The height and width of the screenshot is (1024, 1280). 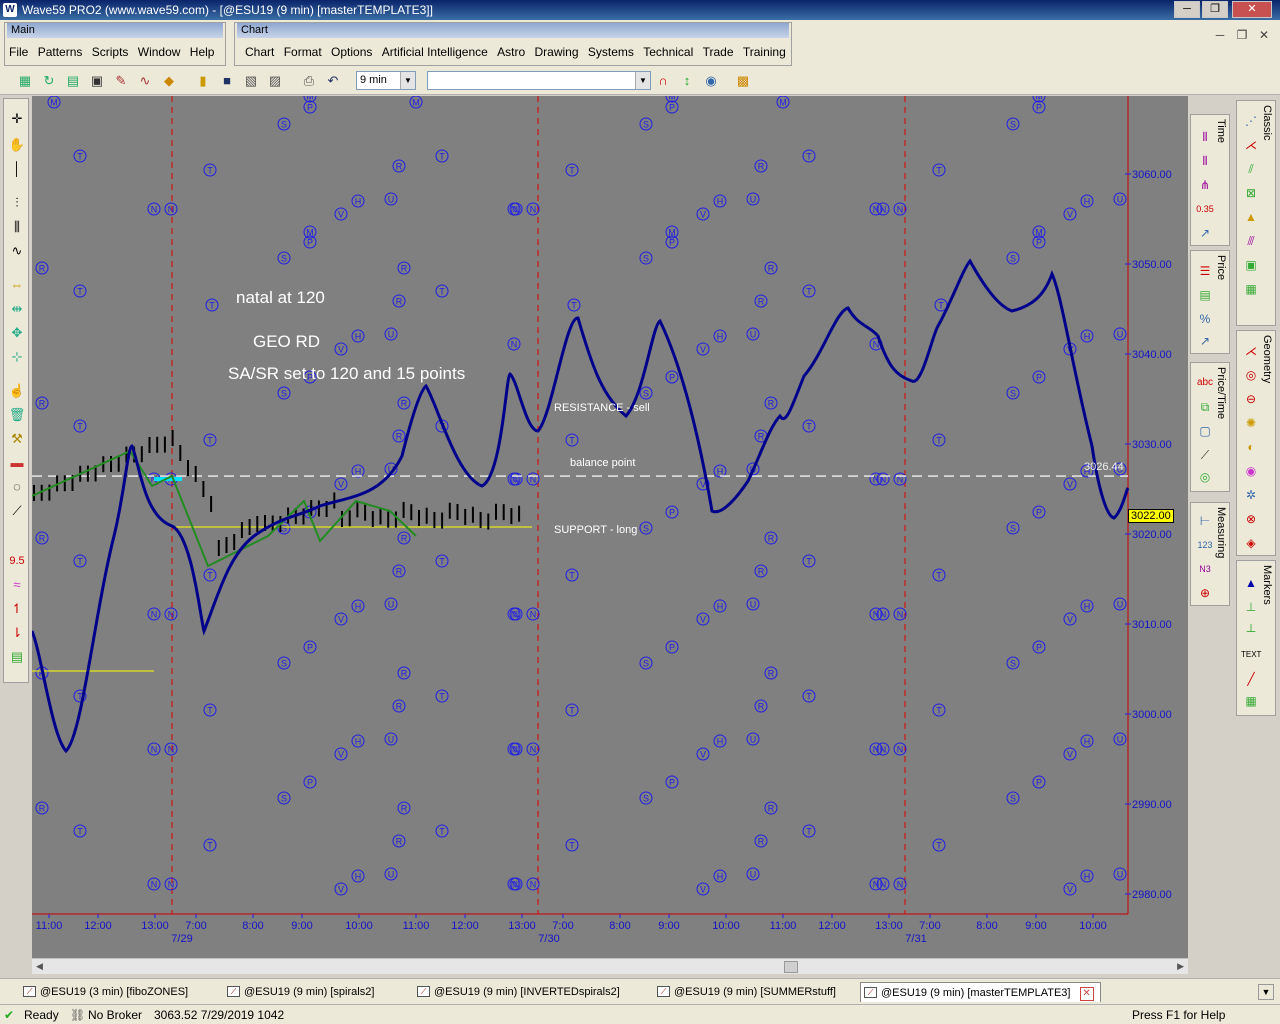 What do you see at coordinates (1205, 477) in the screenshot?
I see `pt-spiral-icon: ◎` at bounding box center [1205, 477].